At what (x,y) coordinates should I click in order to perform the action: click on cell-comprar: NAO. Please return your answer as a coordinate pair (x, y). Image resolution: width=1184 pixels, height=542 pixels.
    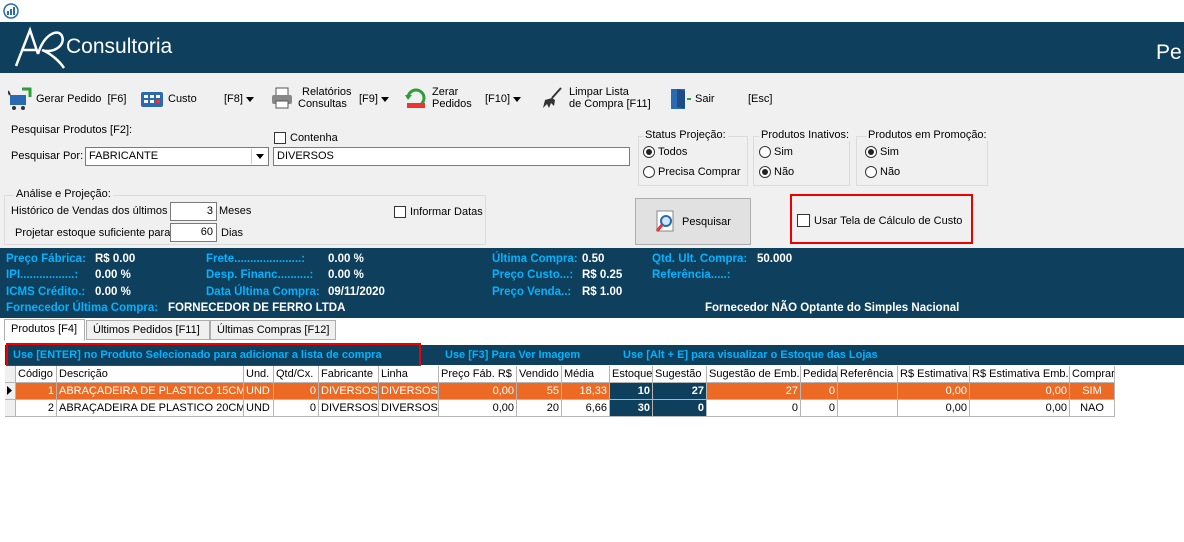
    Looking at the image, I should click on (1092, 408).